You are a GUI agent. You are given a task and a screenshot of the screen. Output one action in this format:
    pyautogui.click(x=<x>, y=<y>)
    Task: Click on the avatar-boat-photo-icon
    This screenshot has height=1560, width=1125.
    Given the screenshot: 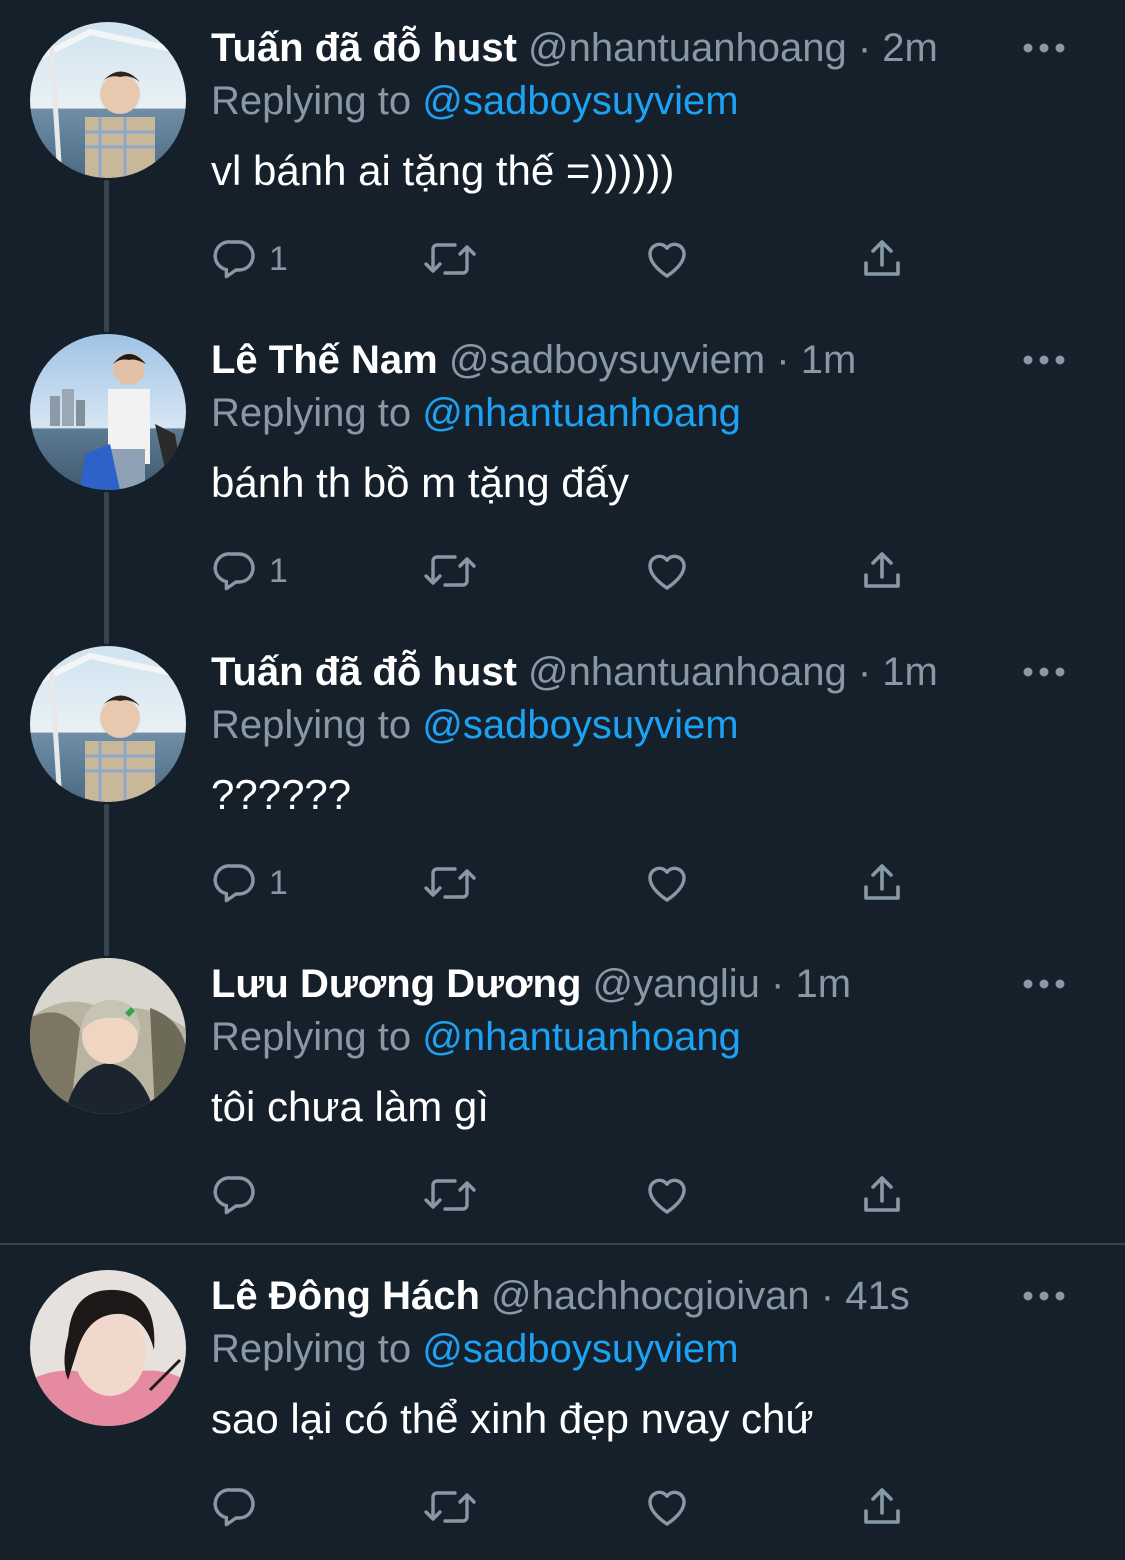 What is the action you would take?
    pyautogui.click(x=108, y=724)
    